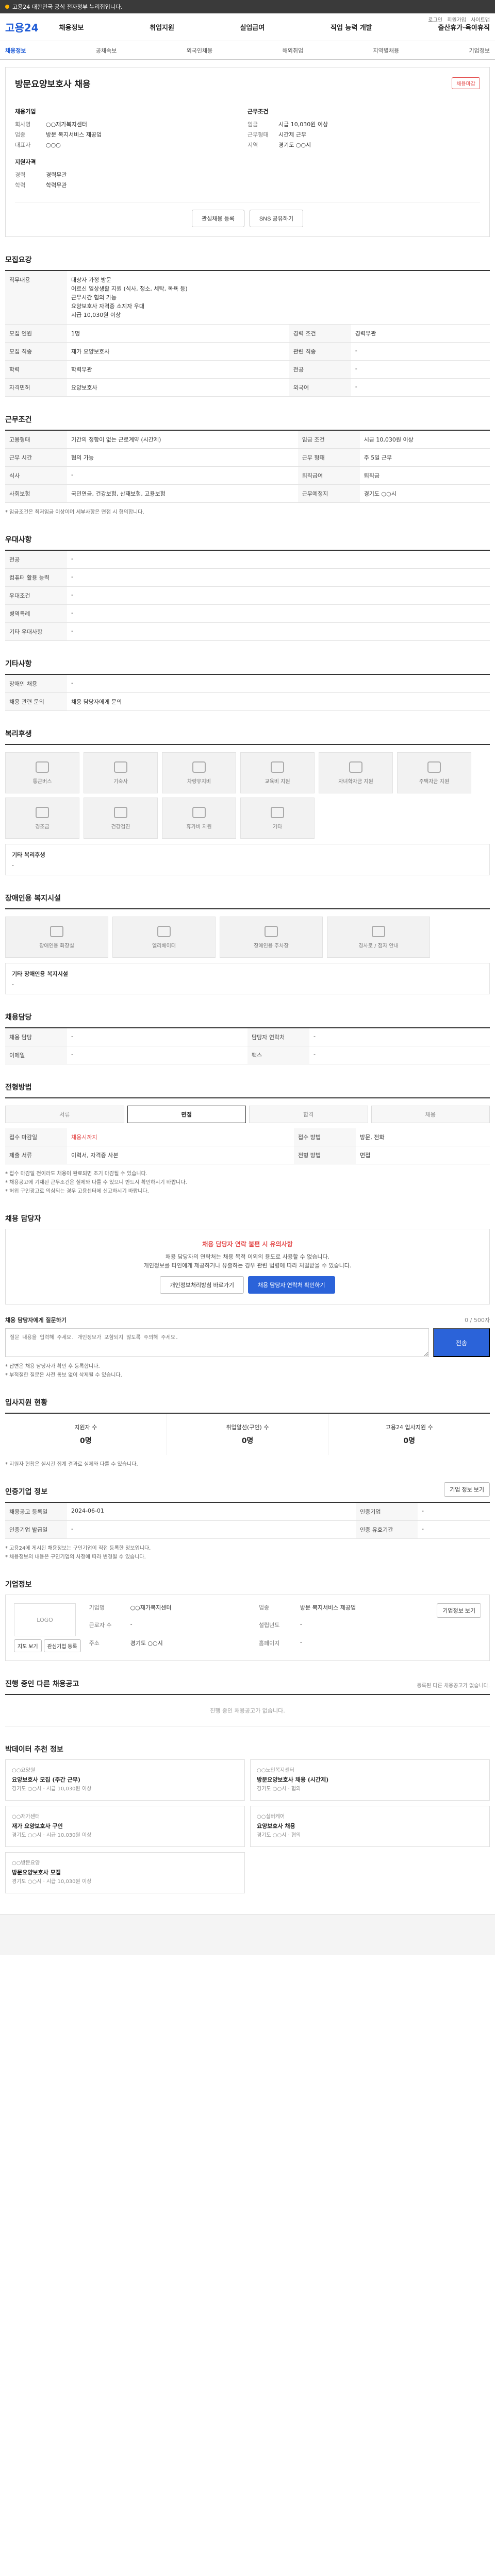 This screenshot has height=2576, width=495. What do you see at coordinates (435, 20) in the screenshot?
I see `login-link: 로그인` at bounding box center [435, 20].